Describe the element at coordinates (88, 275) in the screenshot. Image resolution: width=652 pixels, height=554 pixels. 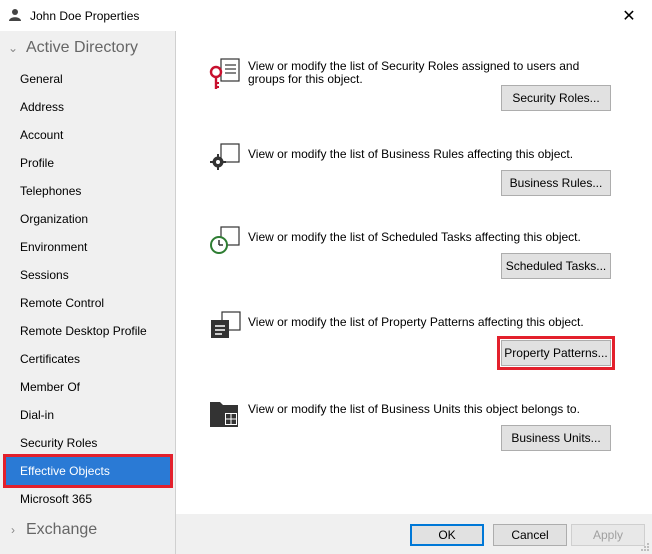
I see `sidebar-item-sessions: Sessions` at that location.